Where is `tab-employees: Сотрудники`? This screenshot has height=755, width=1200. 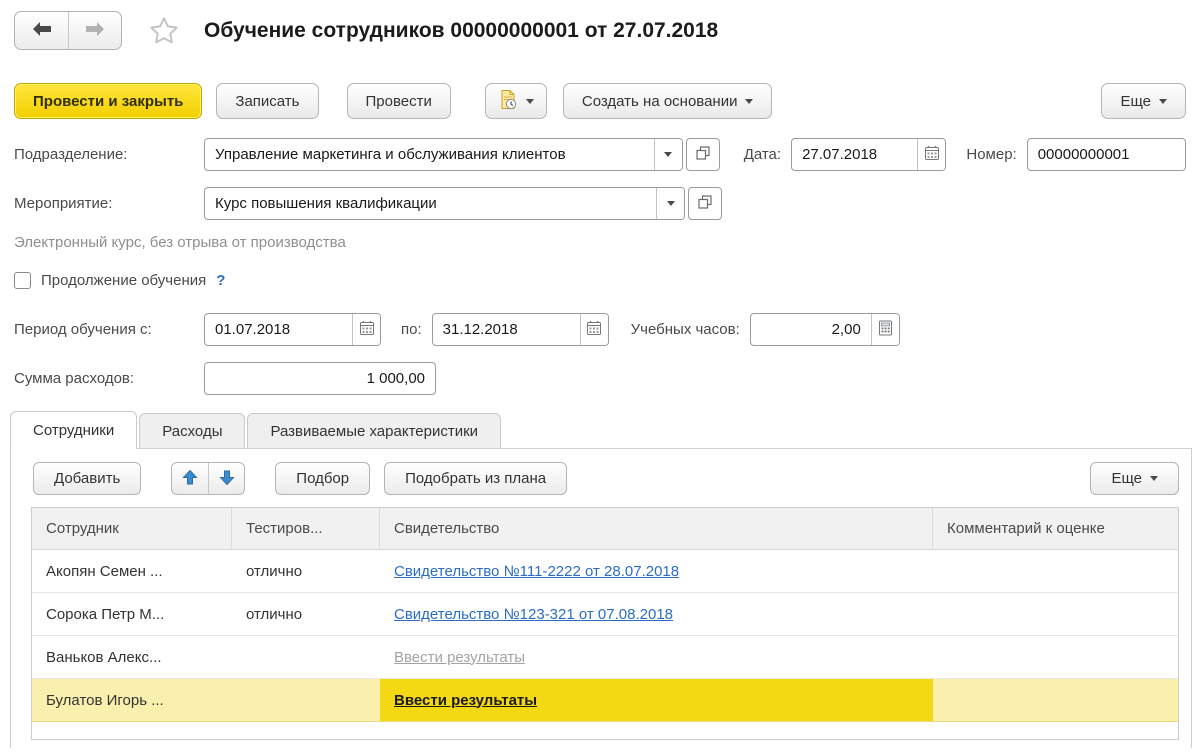
tab-employees: Сотрудники is located at coordinates (74, 430).